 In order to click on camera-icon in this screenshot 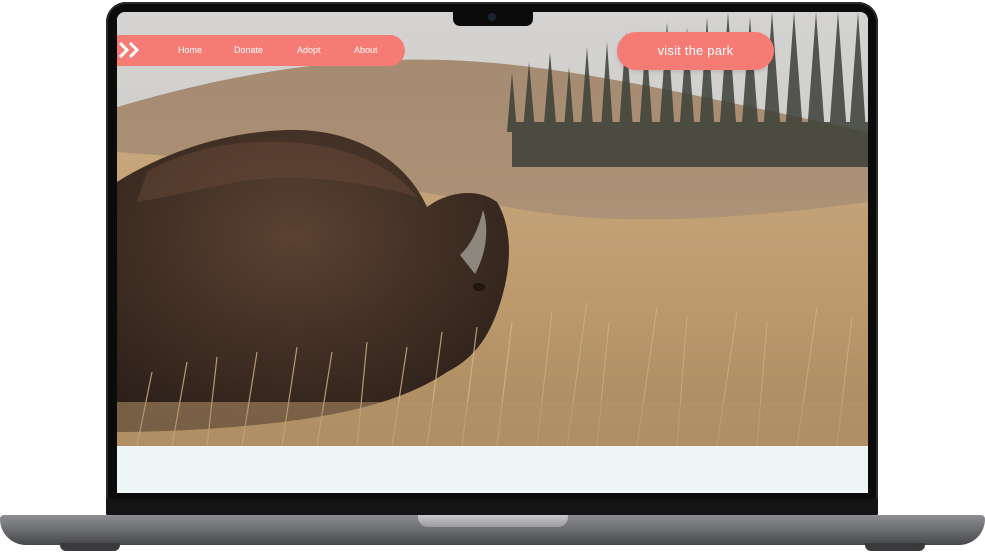, I will do `click(492, 17)`.